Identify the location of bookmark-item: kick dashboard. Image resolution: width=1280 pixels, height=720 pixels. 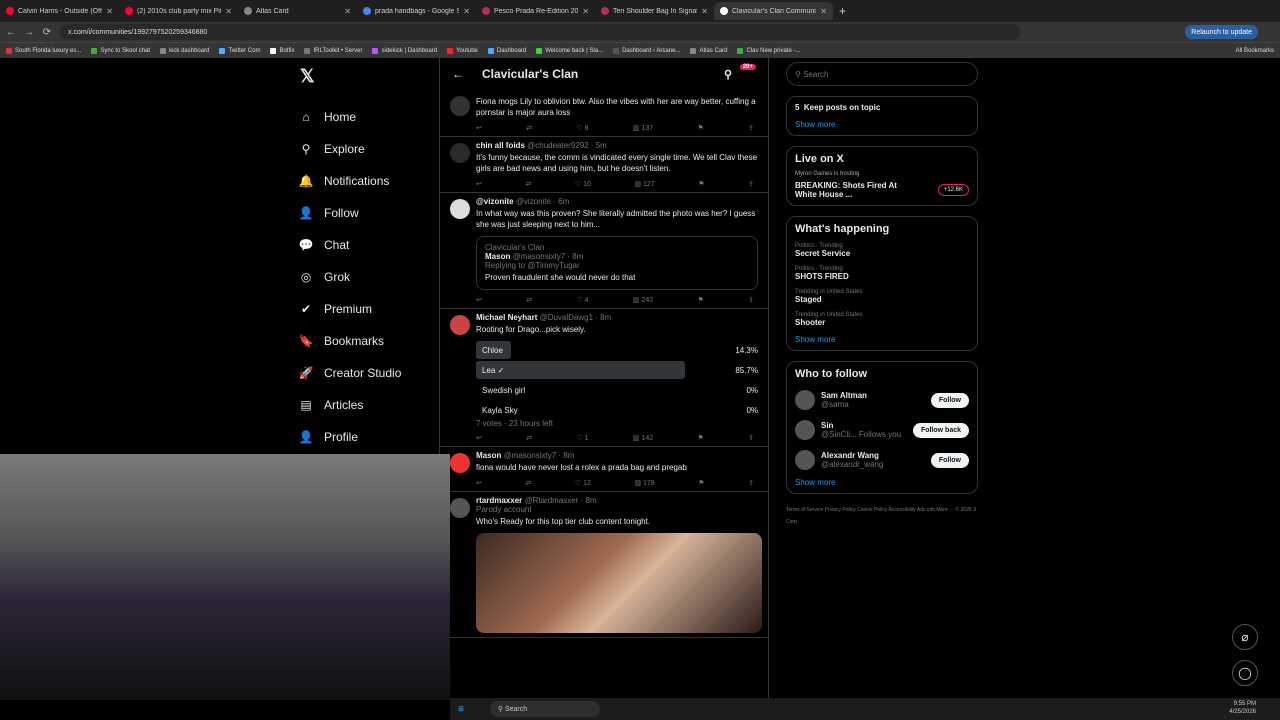
(184, 50).